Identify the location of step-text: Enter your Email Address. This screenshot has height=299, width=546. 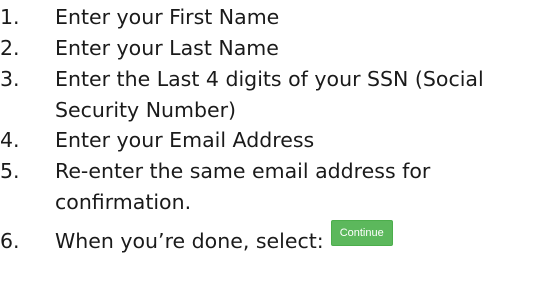
(300, 140).